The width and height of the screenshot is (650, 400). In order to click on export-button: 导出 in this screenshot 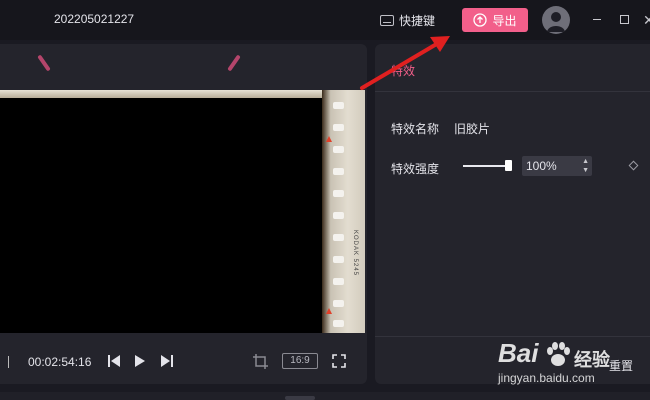, I will do `click(495, 20)`.